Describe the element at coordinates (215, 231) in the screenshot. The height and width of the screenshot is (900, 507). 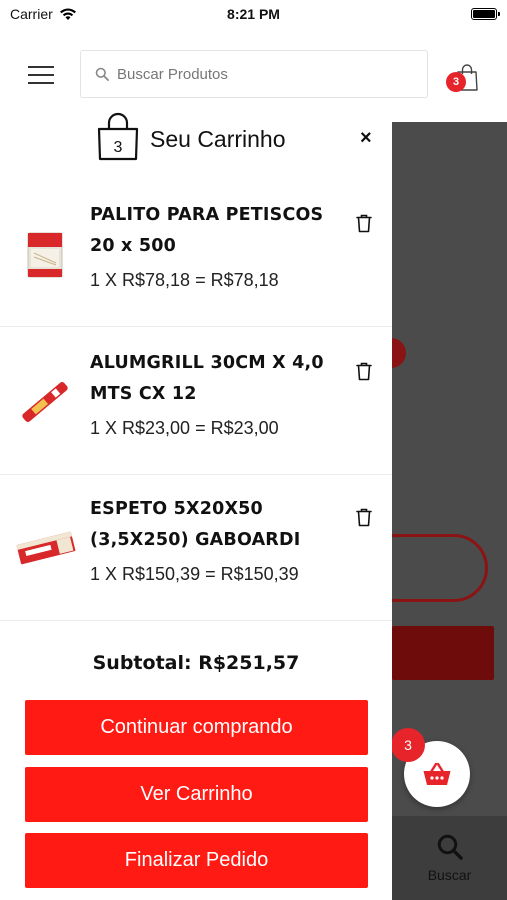
I see `product-name: PALITO PARA PETISCOS 20 x 500` at that location.